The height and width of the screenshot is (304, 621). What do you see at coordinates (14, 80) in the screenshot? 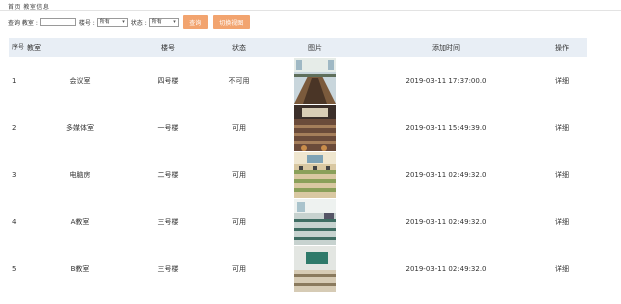
I see `row-index: 1` at bounding box center [14, 80].